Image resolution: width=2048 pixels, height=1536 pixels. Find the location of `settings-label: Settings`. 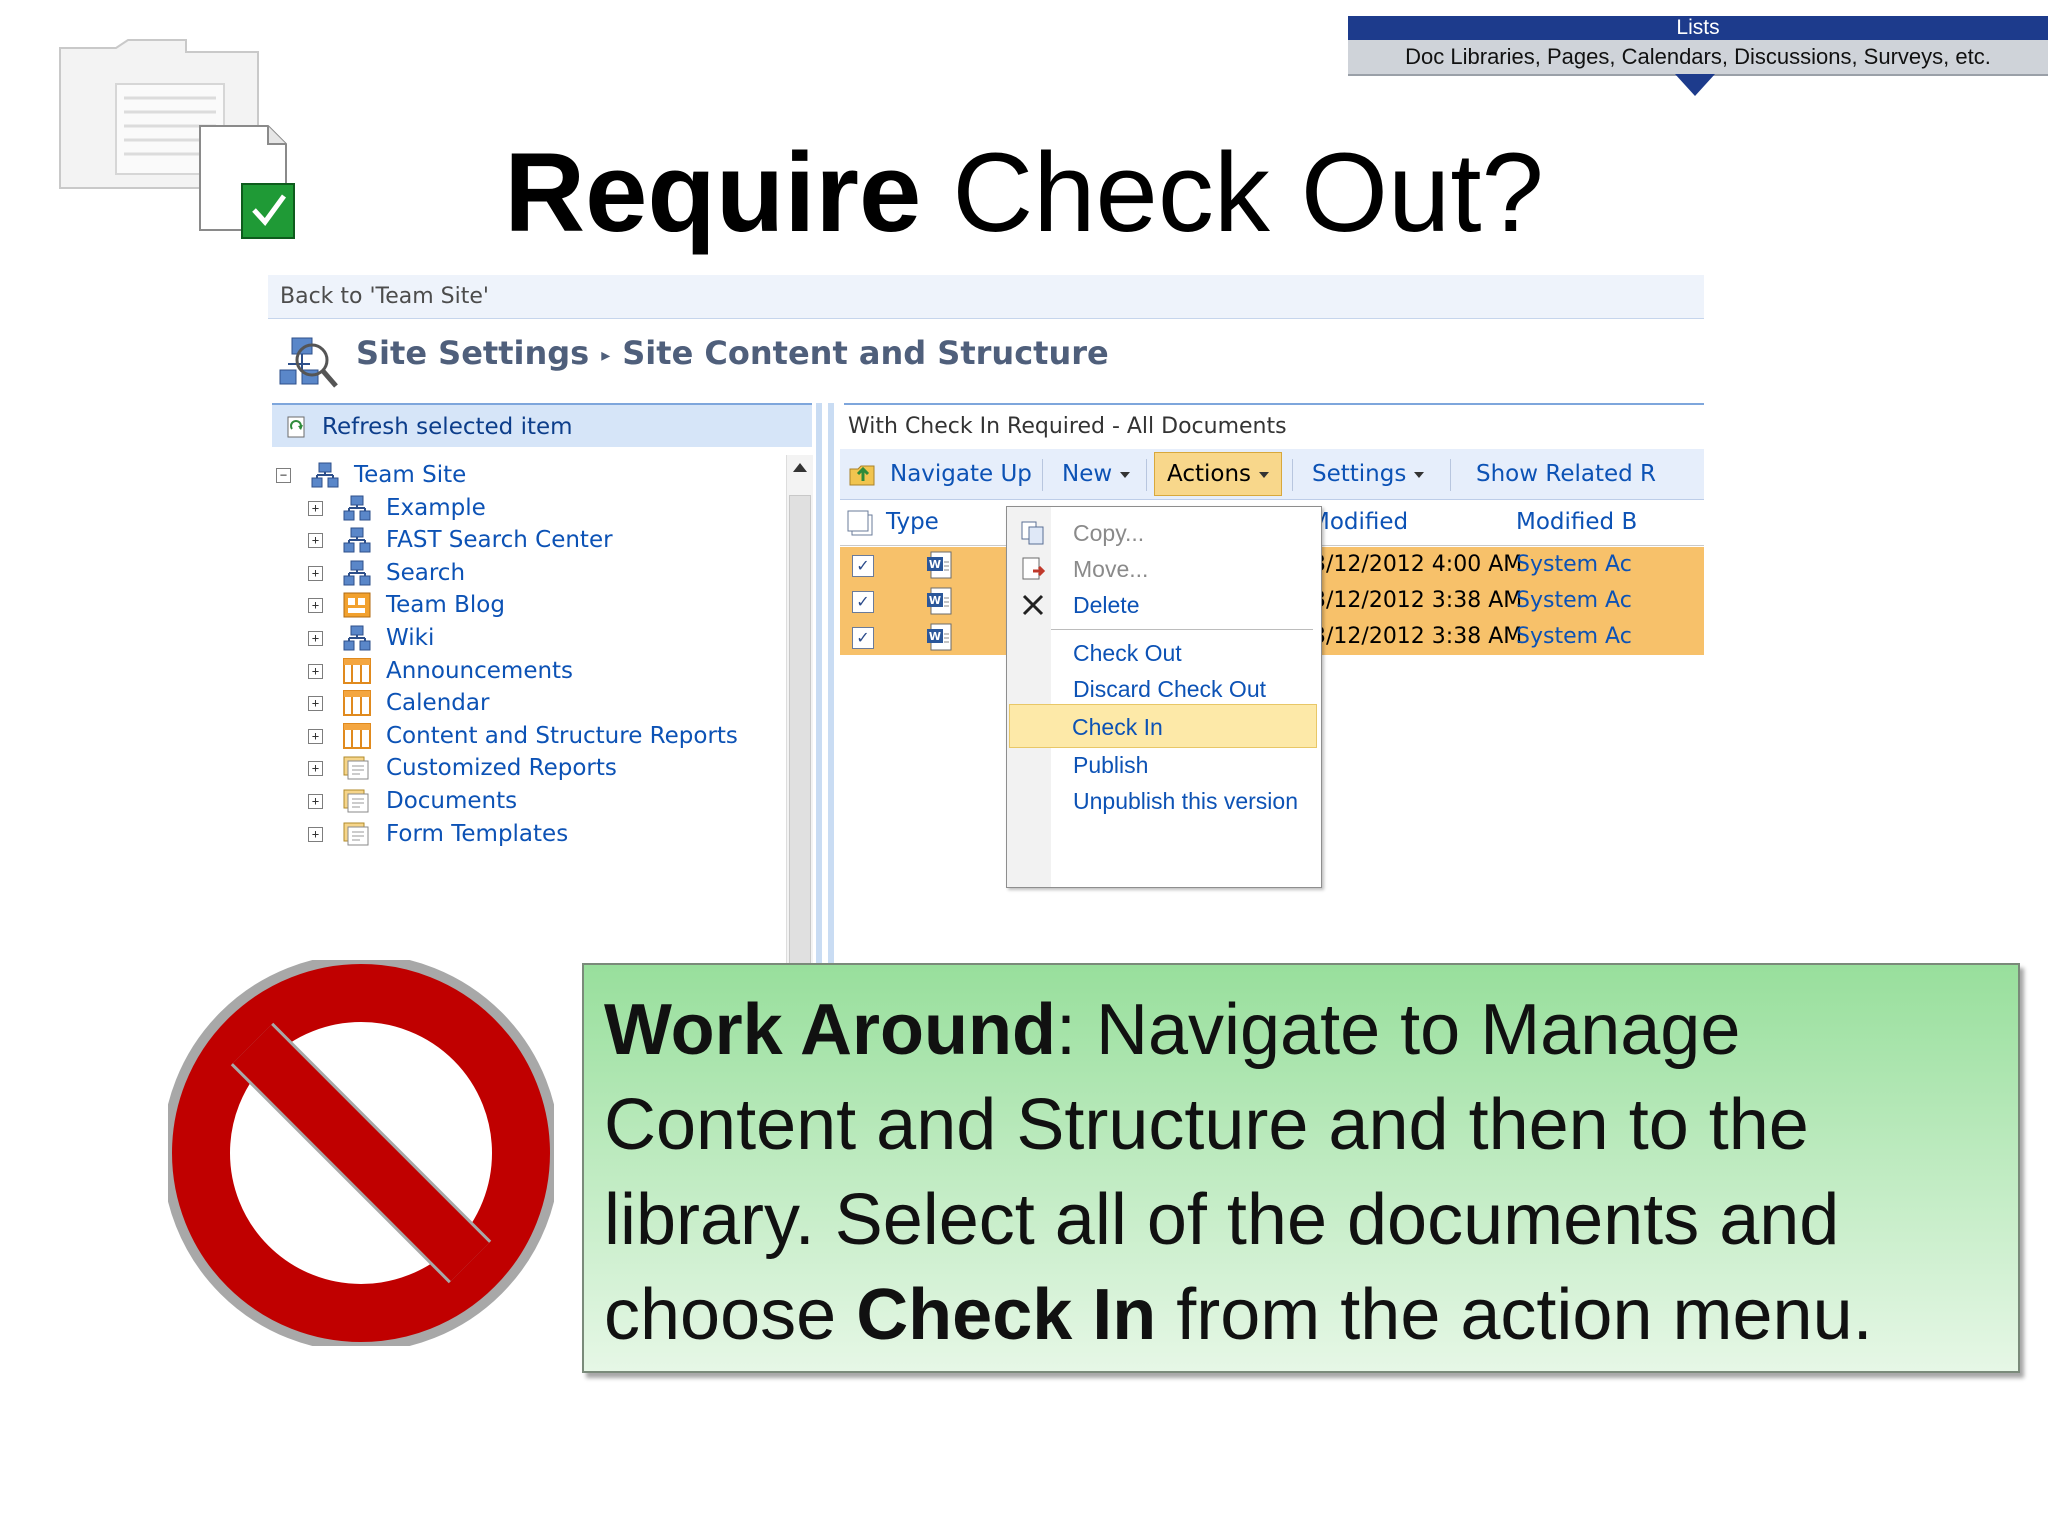

settings-label: Settings is located at coordinates (1359, 474).